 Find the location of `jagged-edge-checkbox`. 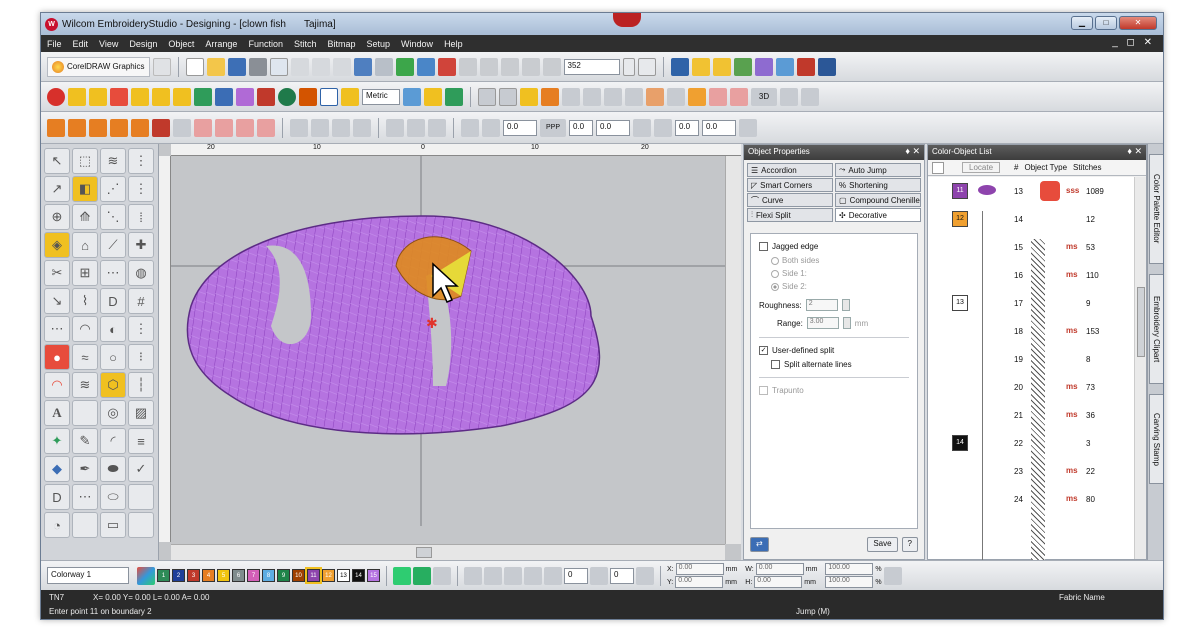

jagged-edge-checkbox is located at coordinates (763, 246).